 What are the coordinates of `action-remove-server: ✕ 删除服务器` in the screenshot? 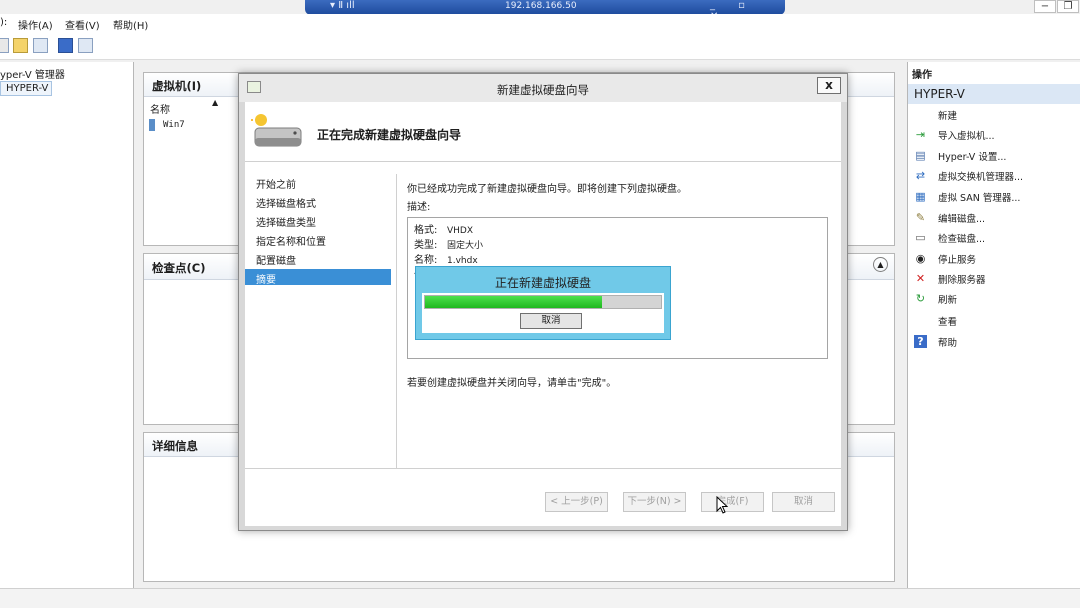 It's located at (994, 279).